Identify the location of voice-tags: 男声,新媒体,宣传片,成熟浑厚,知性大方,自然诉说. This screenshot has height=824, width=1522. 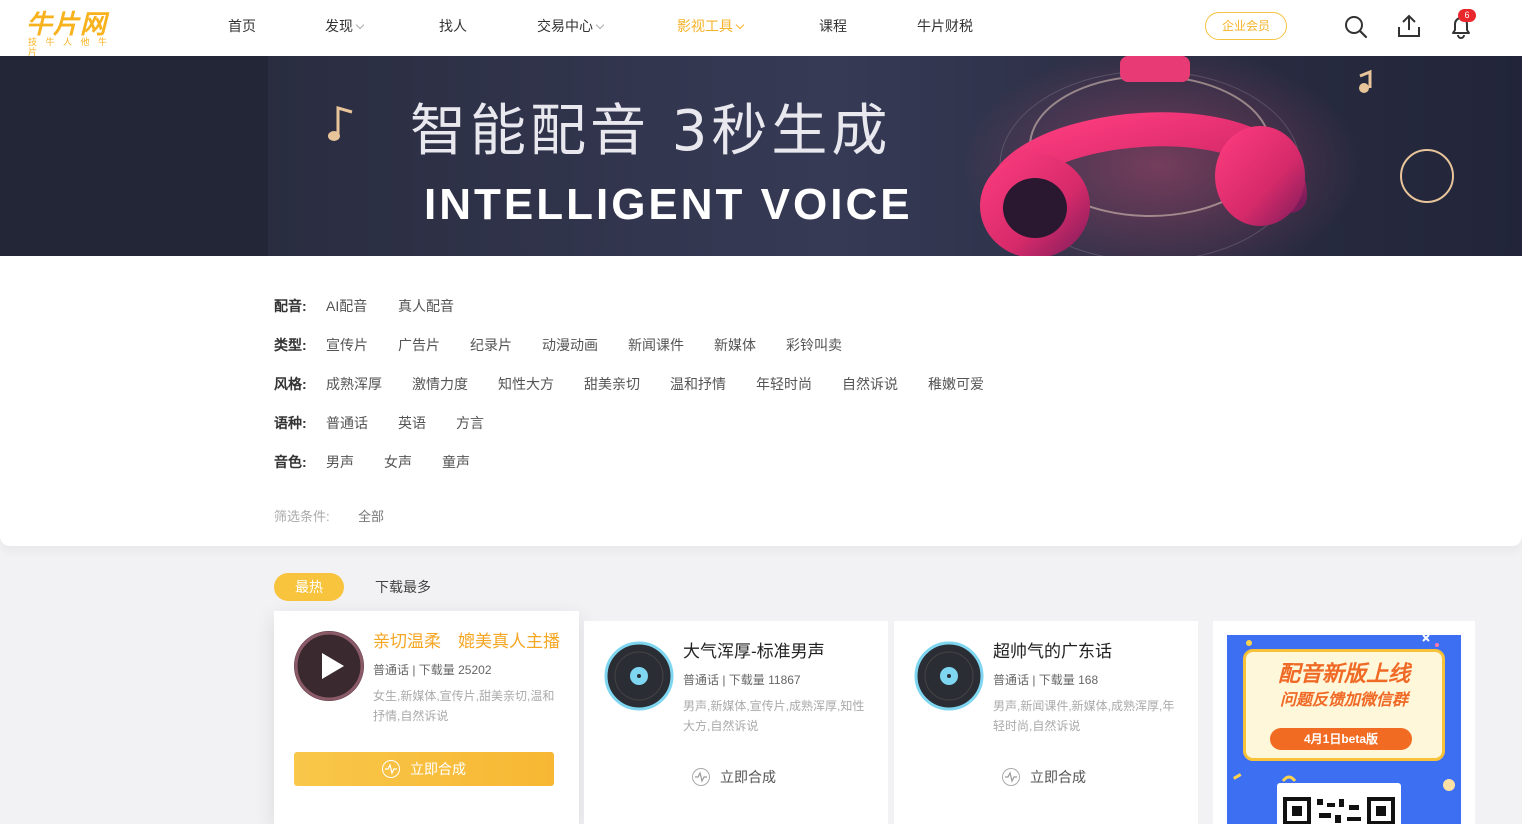
(774, 716).